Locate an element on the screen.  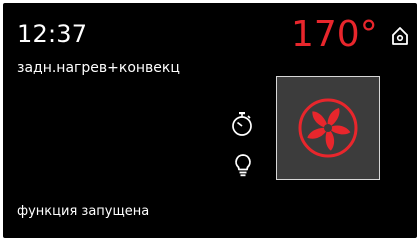
convection-fan-button is located at coordinates (328, 128).